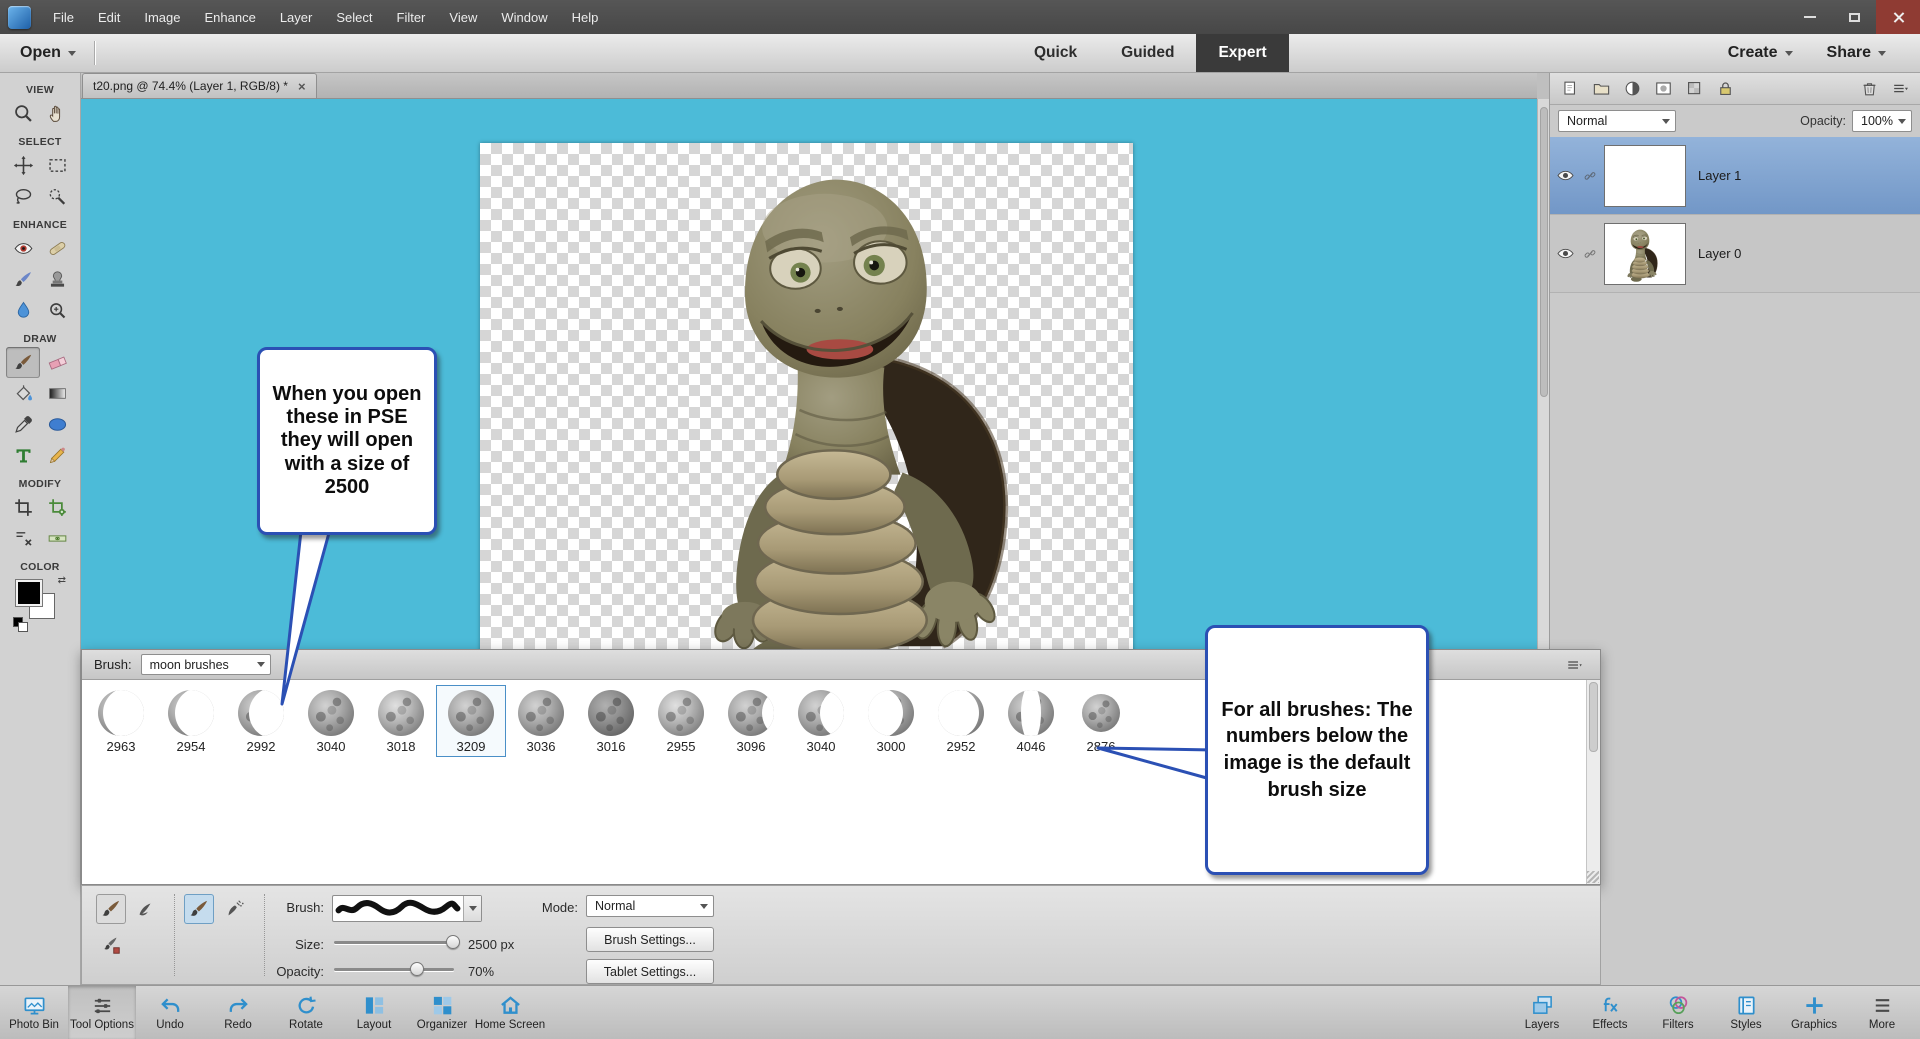 The height and width of the screenshot is (1039, 1920). I want to click on brush-preset-2963: 2963, so click(121, 721).